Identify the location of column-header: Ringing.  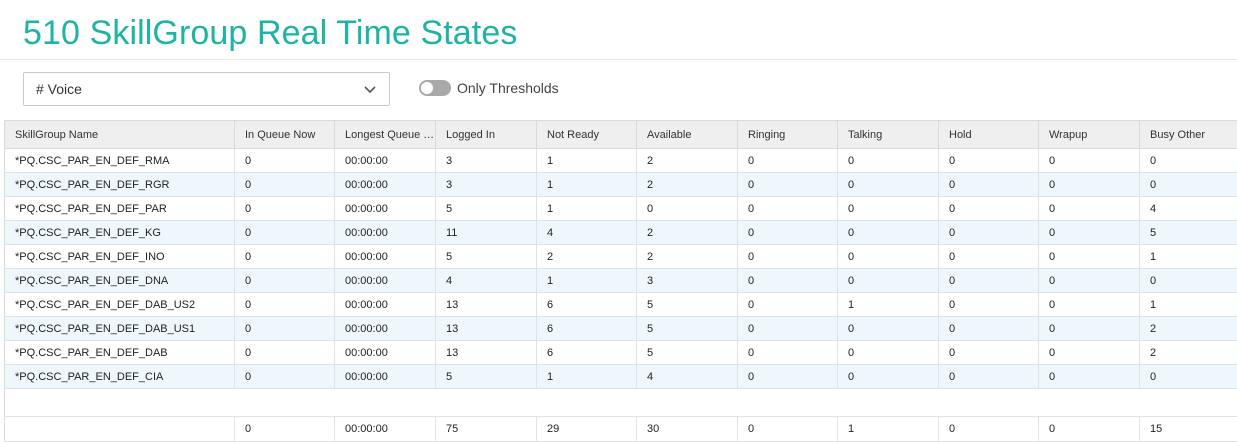
(787, 134).